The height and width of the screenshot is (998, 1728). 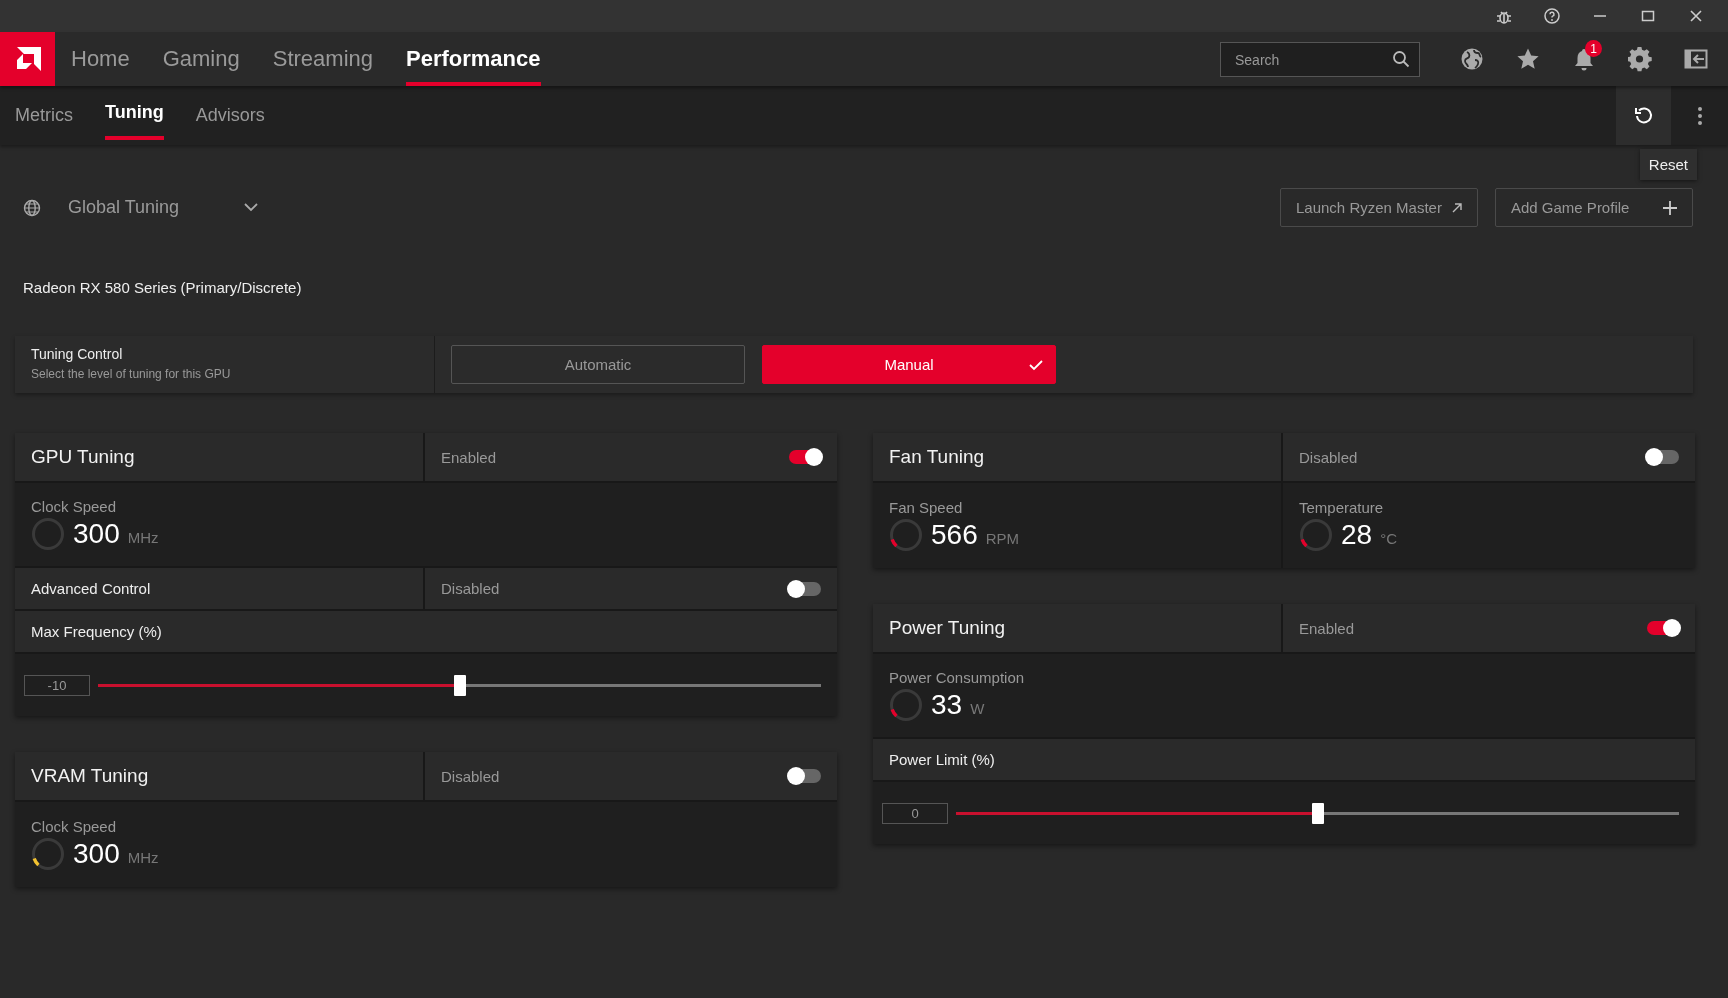 What do you see at coordinates (1600, 16) in the screenshot?
I see `minimize-icon` at bounding box center [1600, 16].